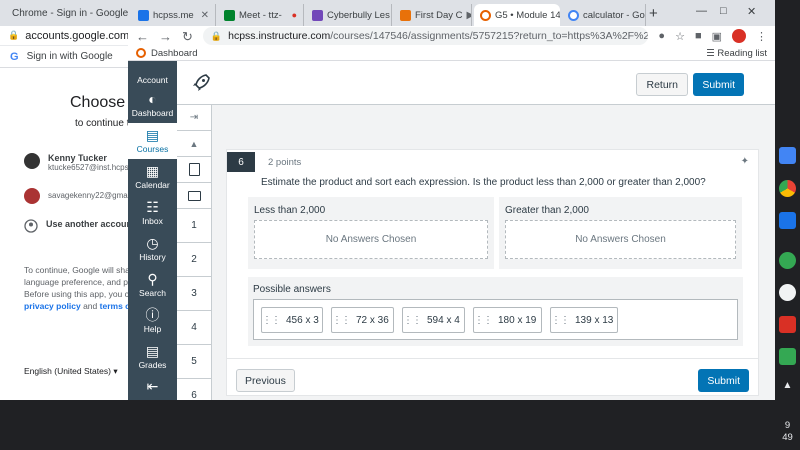 Image resolution: width=800 pixels, height=450 pixels. Describe the element at coordinates (194, 389) in the screenshot. I see `question-nav-6: 6` at that location.